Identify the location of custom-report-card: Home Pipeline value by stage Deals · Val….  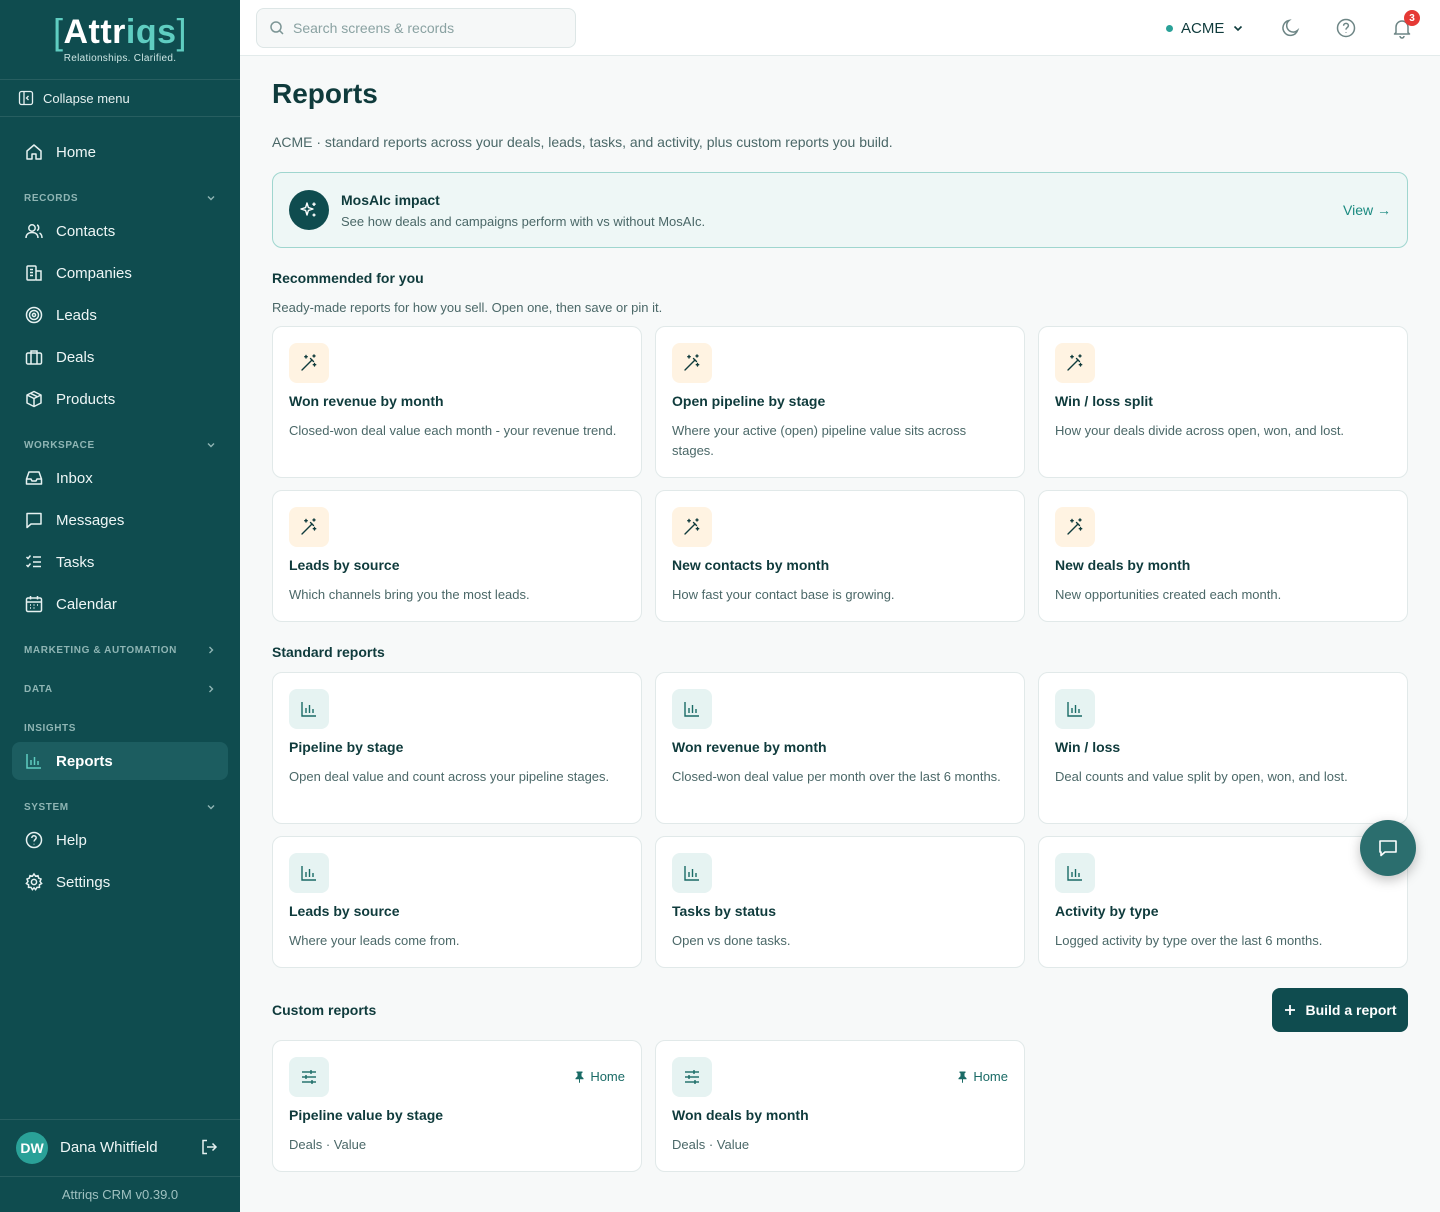
(457, 1106).